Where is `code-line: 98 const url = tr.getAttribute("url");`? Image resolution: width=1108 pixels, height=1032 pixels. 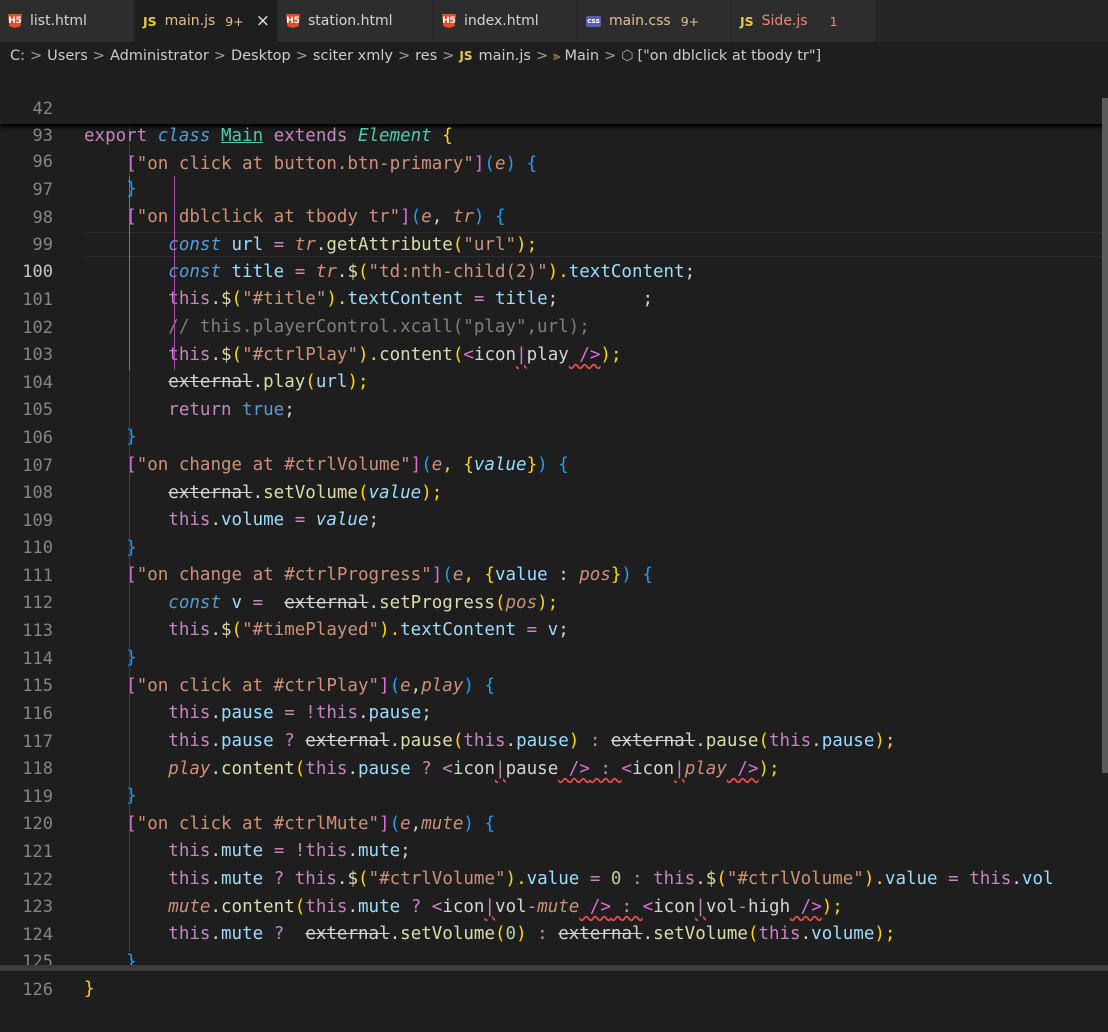
code-line: 98 const url = tr.getAttribute("url"); is located at coordinates (554, 216).